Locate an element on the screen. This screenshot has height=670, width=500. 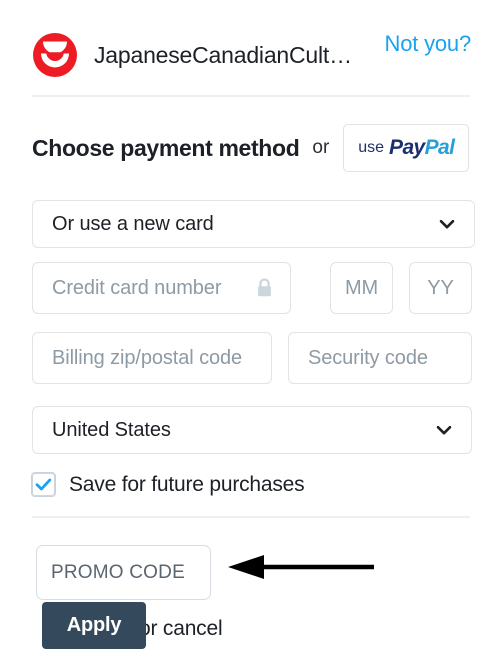
expiry-month-input: MM is located at coordinates (361, 288).